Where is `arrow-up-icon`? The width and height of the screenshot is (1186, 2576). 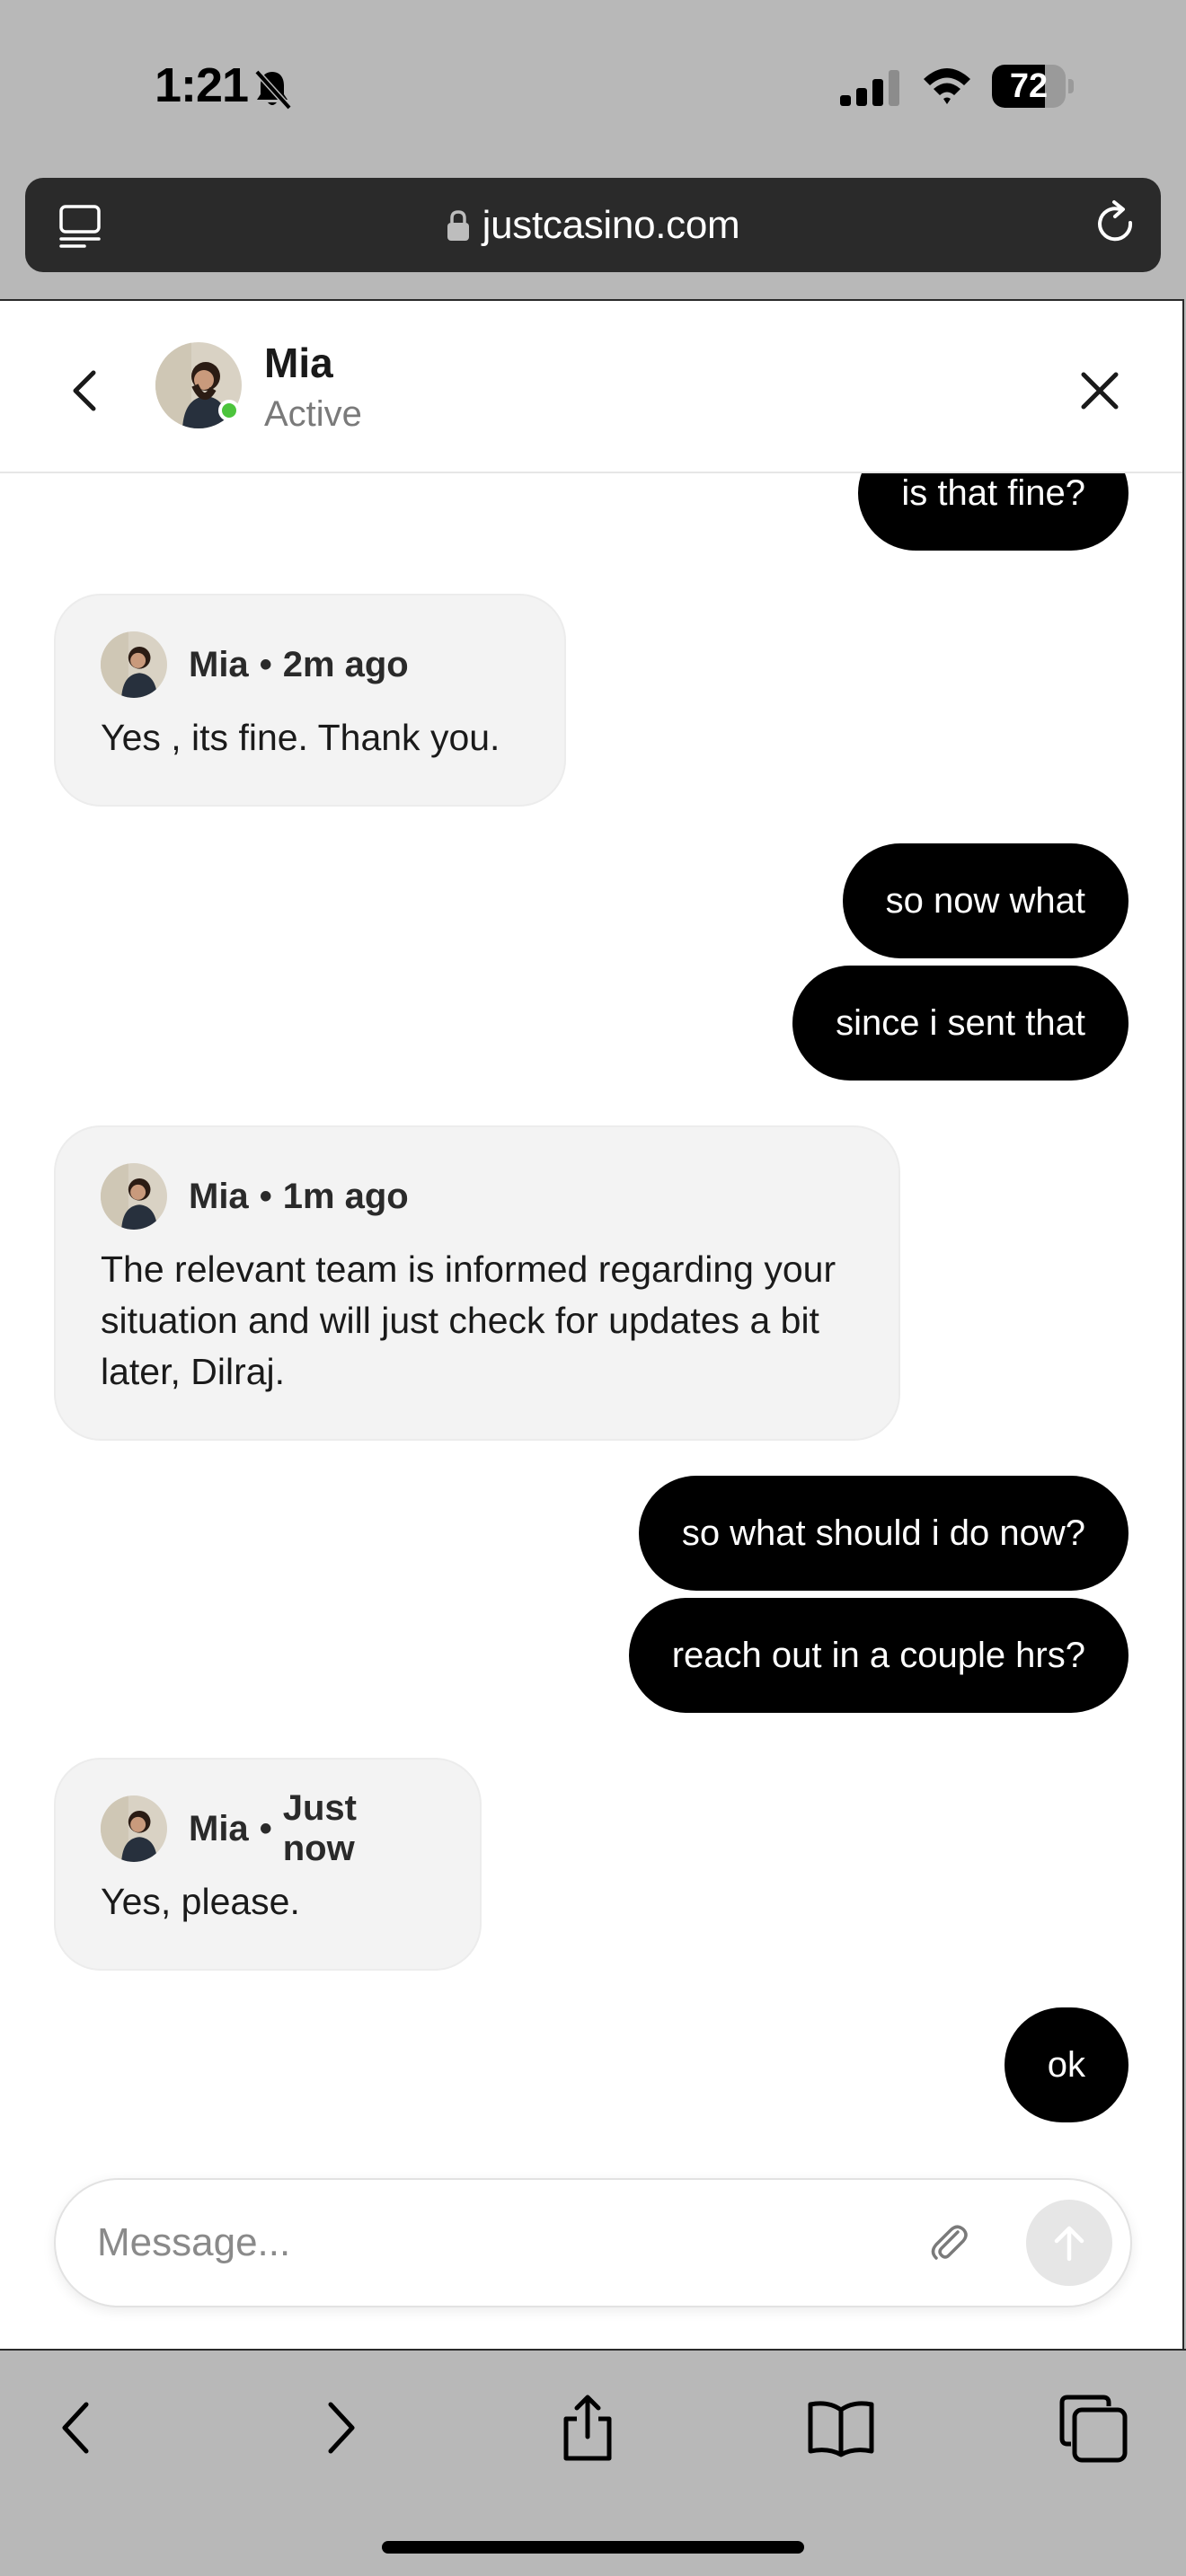
arrow-up-icon is located at coordinates (1069, 2244).